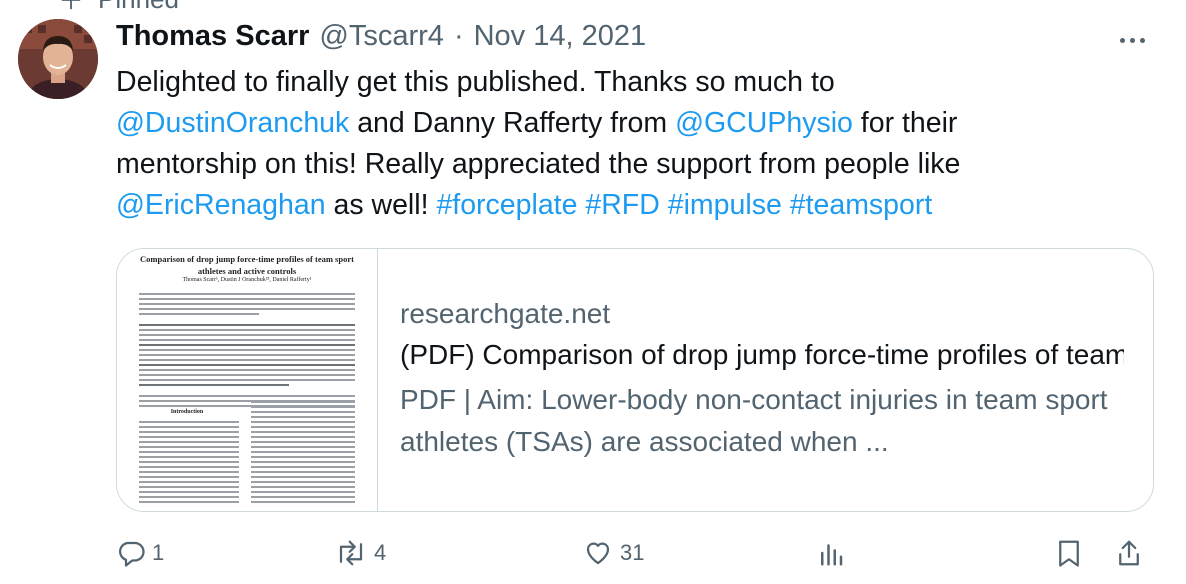 The width and height of the screenshot is (1186, 584). Describe the element at coordinates (512, 123) in the screenshot. I see `tweet-text-segment: and Danny Rafferty from` at that location.